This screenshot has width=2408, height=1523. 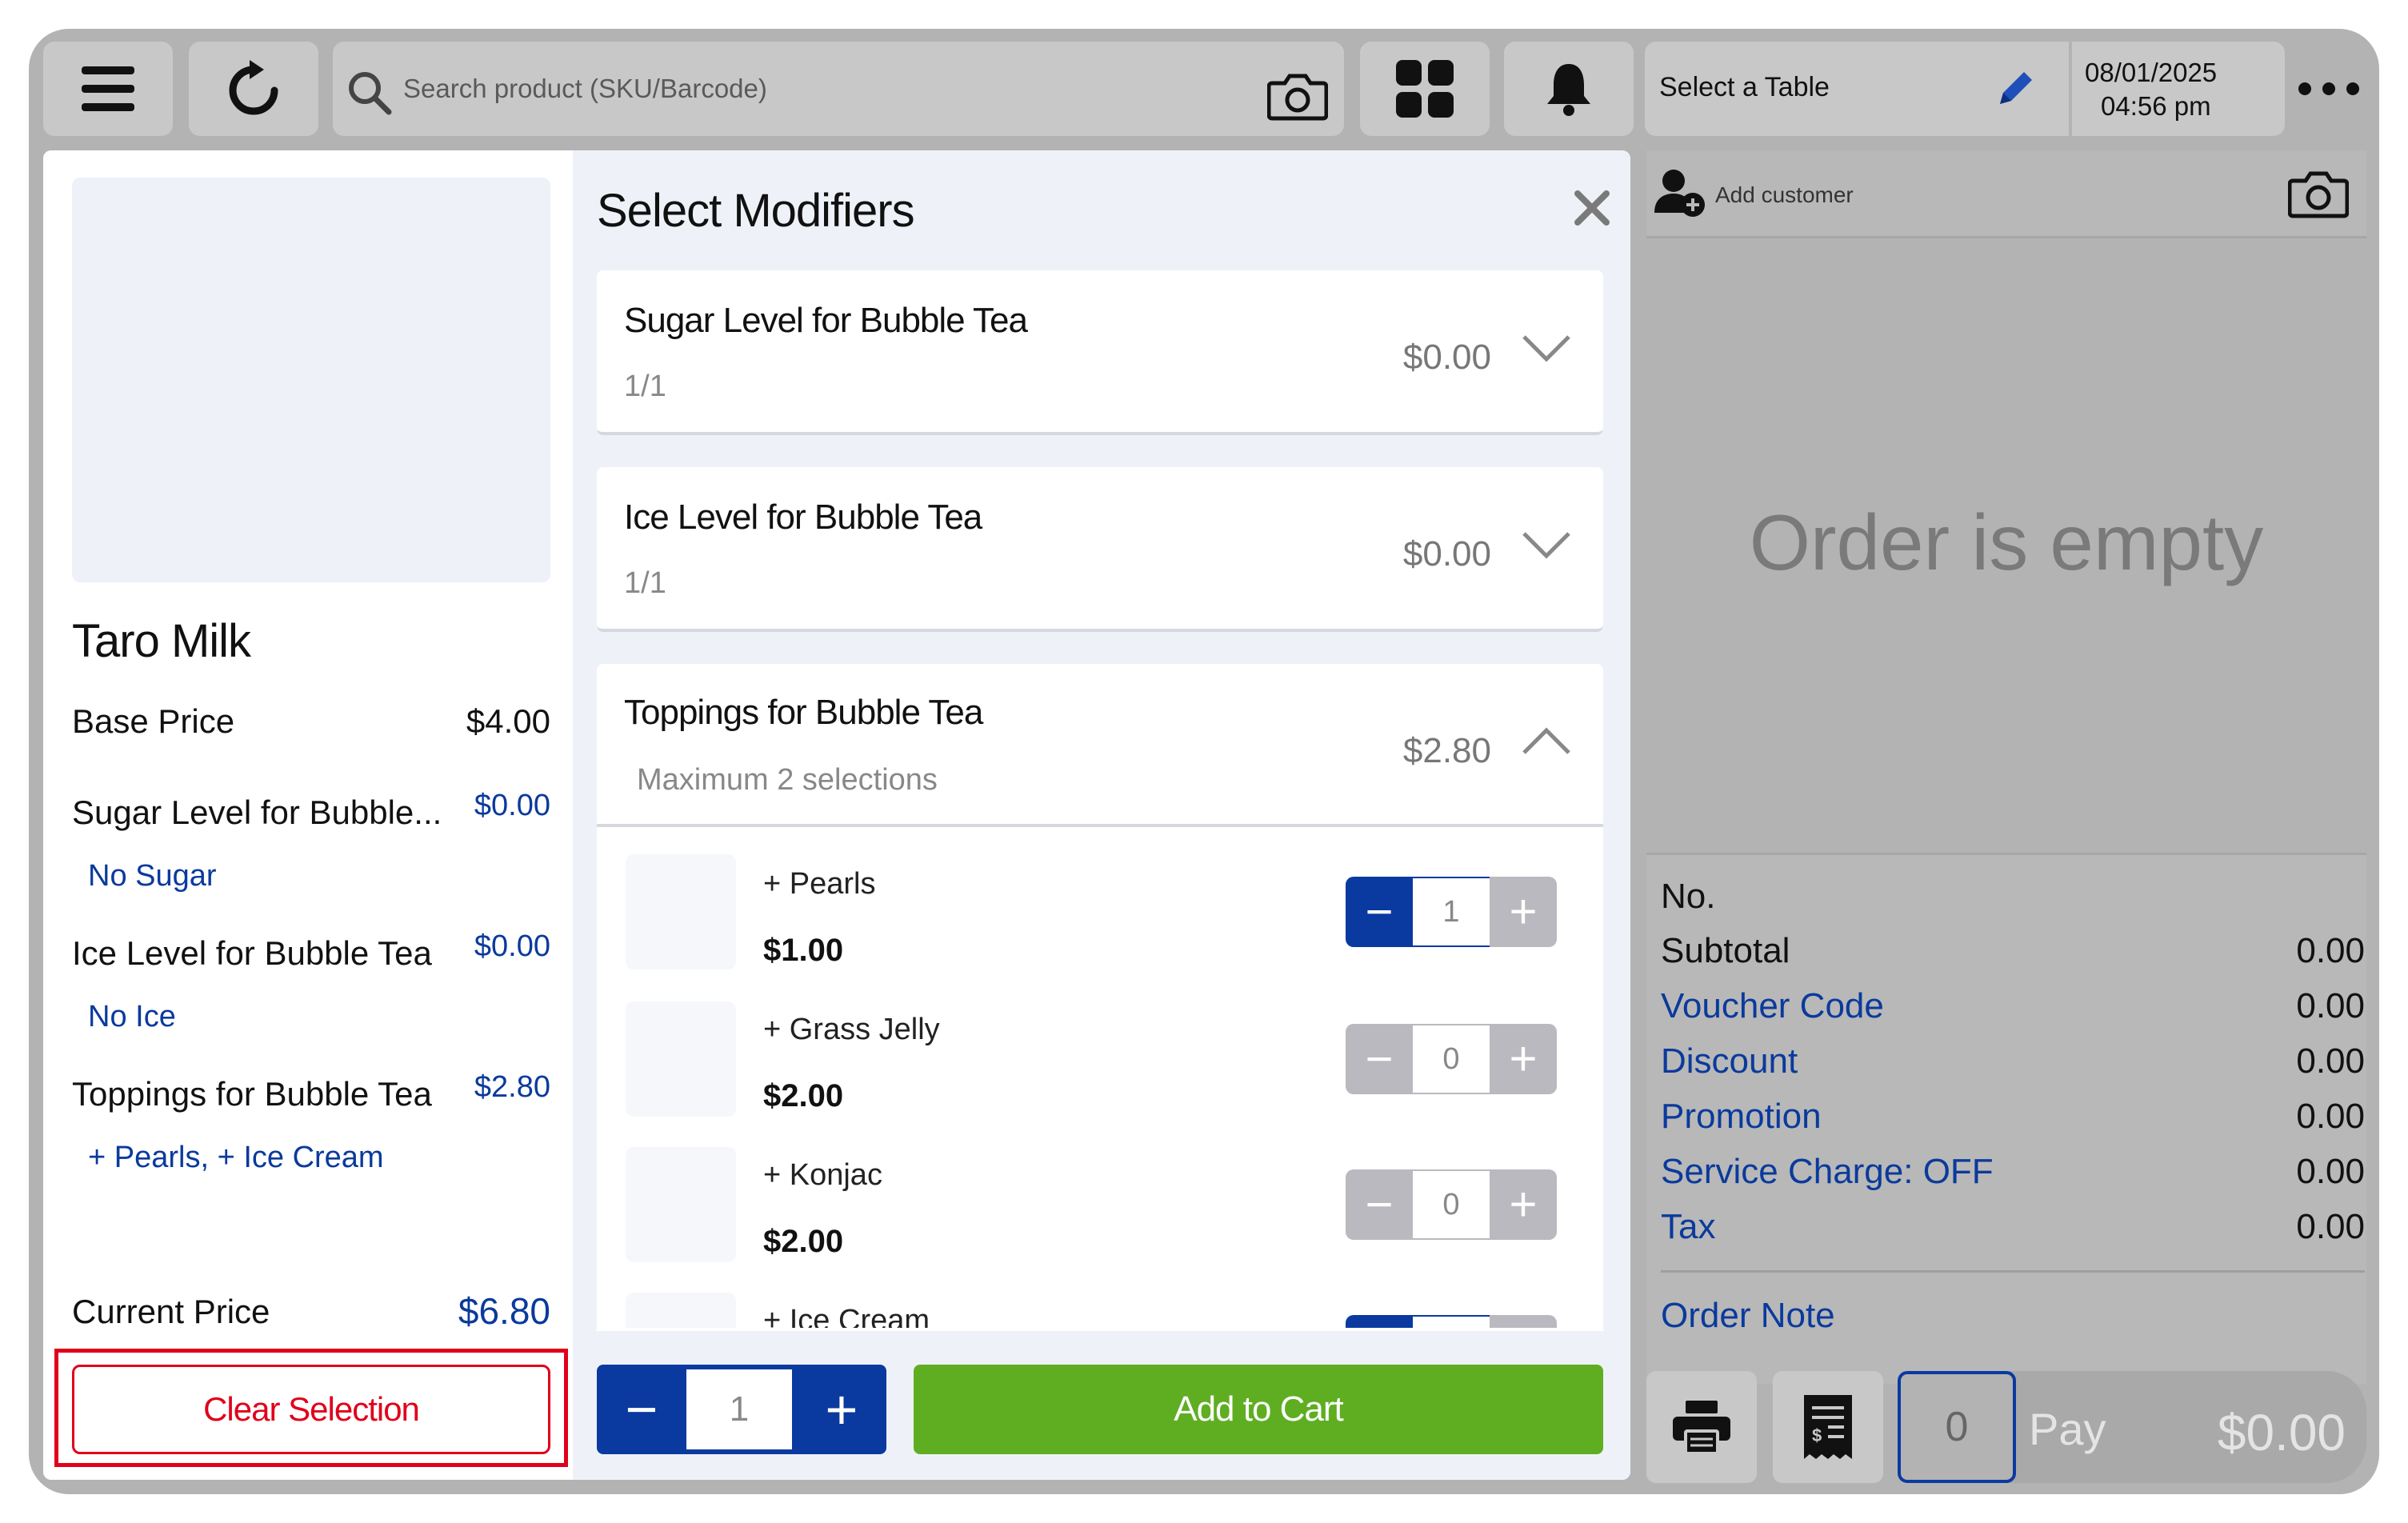 I want to click on table-label: Select a Table, so click(x=1744, y=87).